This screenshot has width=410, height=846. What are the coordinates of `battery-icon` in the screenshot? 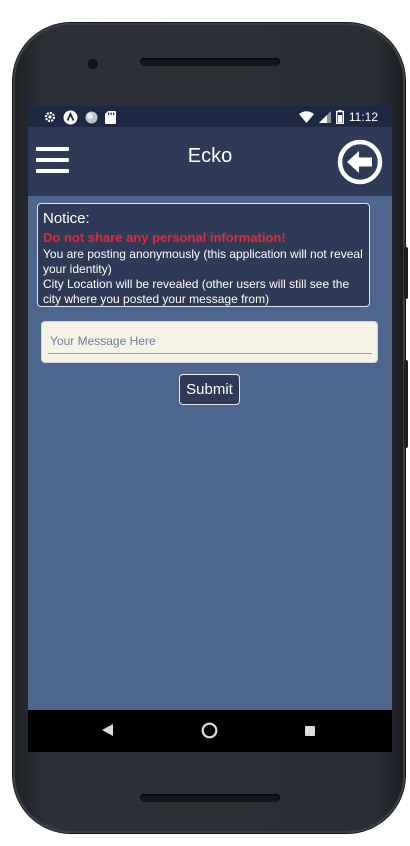 It's located at (339, 117).